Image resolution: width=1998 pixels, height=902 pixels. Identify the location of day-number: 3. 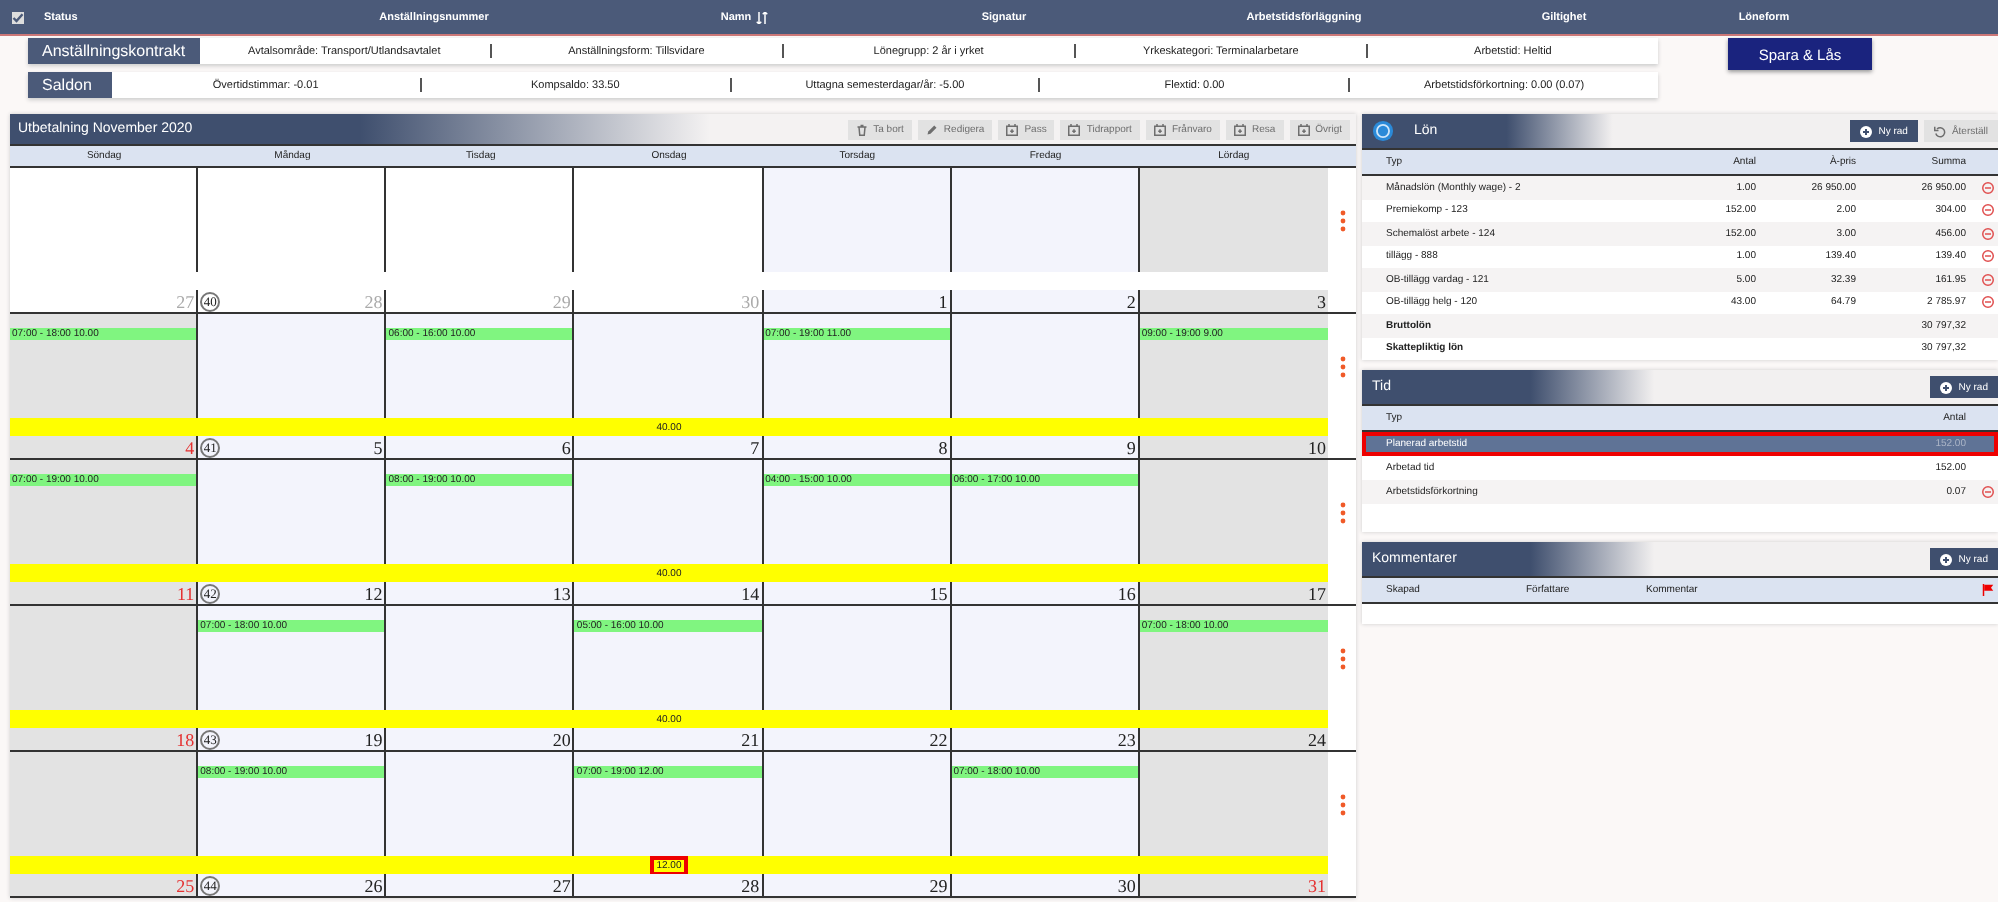
(1322, 302).